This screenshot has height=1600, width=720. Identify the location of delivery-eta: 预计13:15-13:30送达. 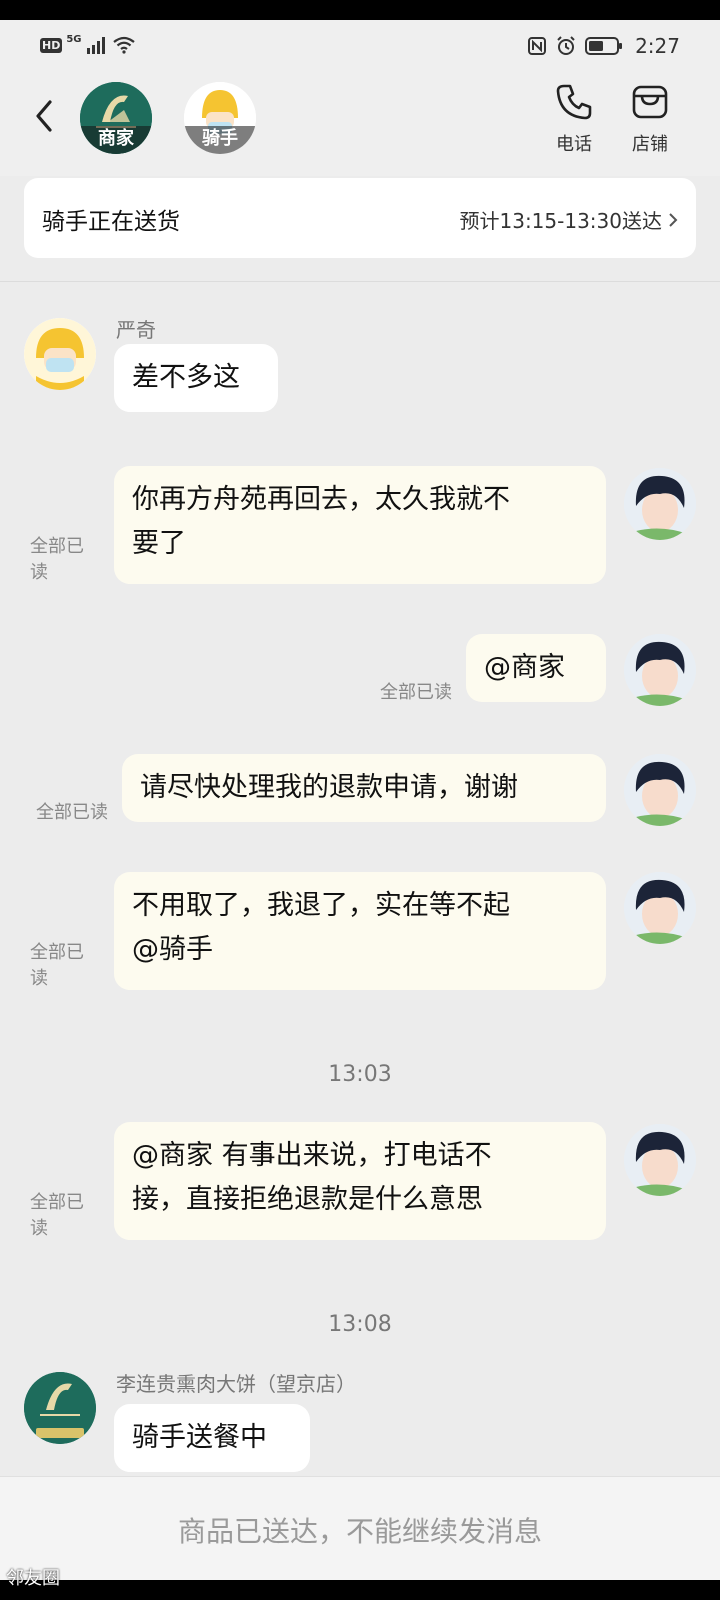
(569, 219).